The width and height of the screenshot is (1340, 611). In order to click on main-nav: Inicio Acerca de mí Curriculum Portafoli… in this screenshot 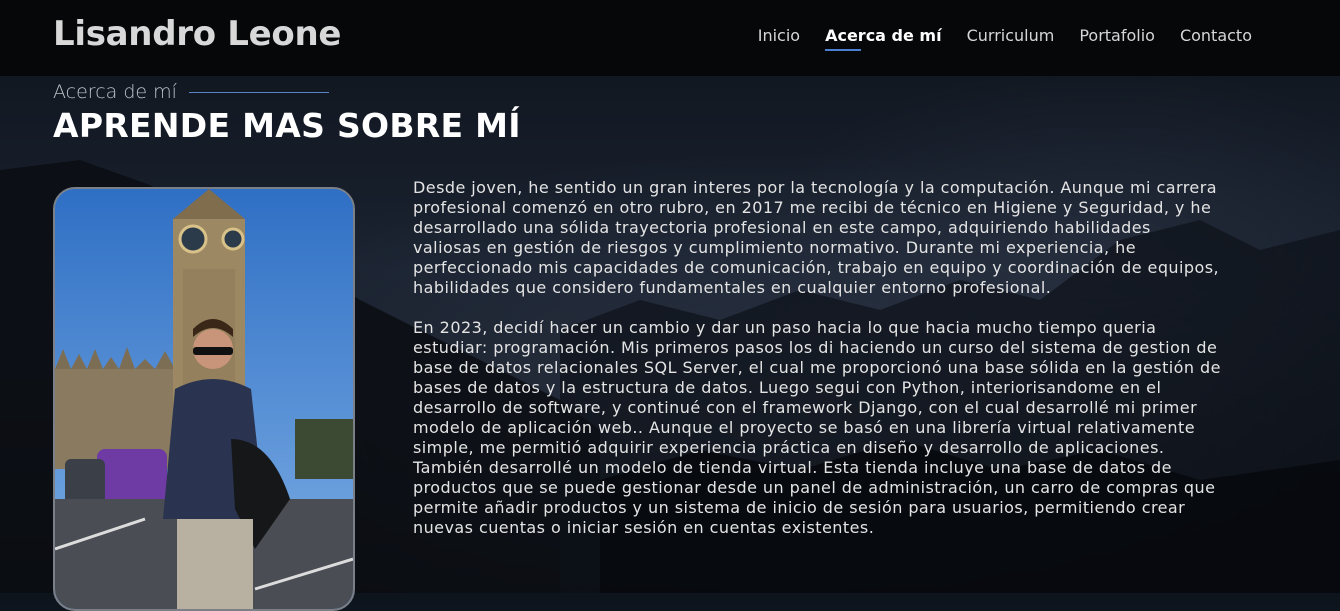, I will do `click(1005, 38)`.